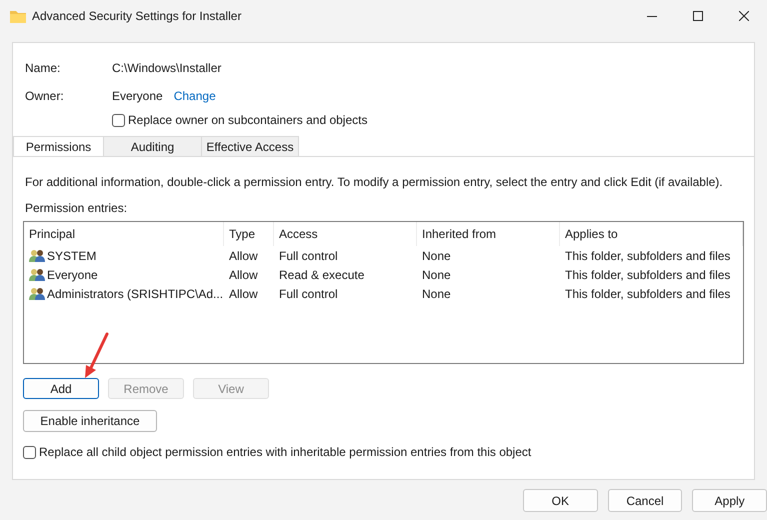  I want to click on change-link: Change, so click(195, 96).